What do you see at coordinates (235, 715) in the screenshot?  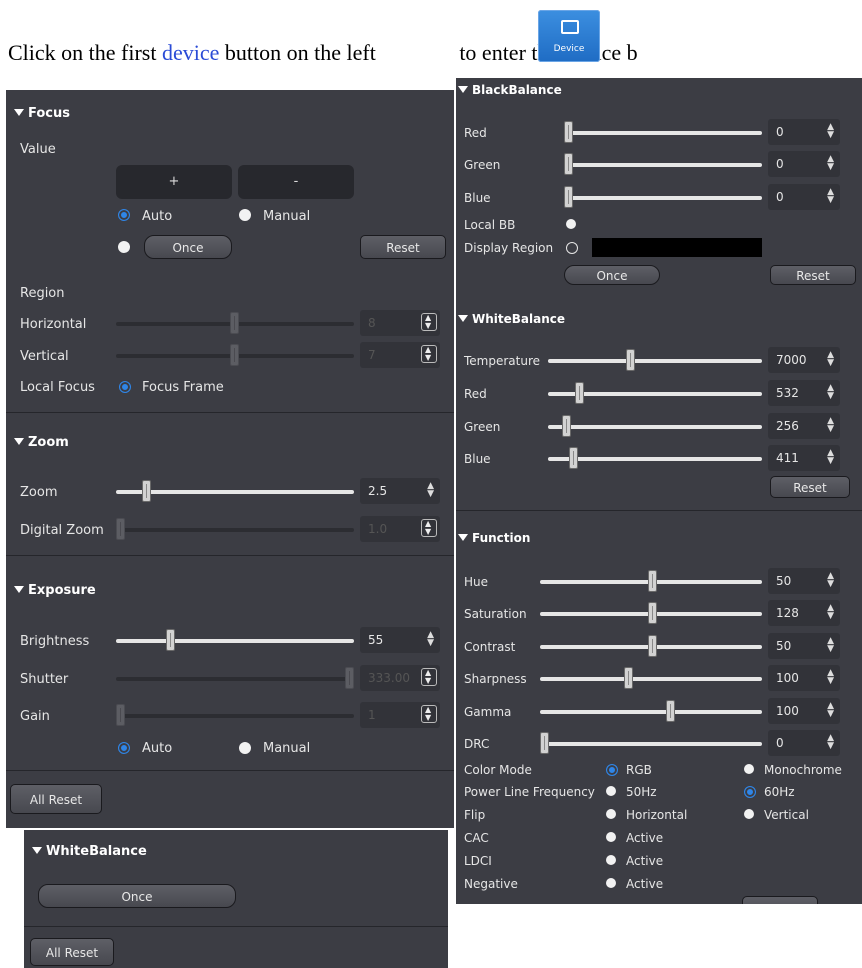 I see `gain-slider` at bounding box center [235, 715].